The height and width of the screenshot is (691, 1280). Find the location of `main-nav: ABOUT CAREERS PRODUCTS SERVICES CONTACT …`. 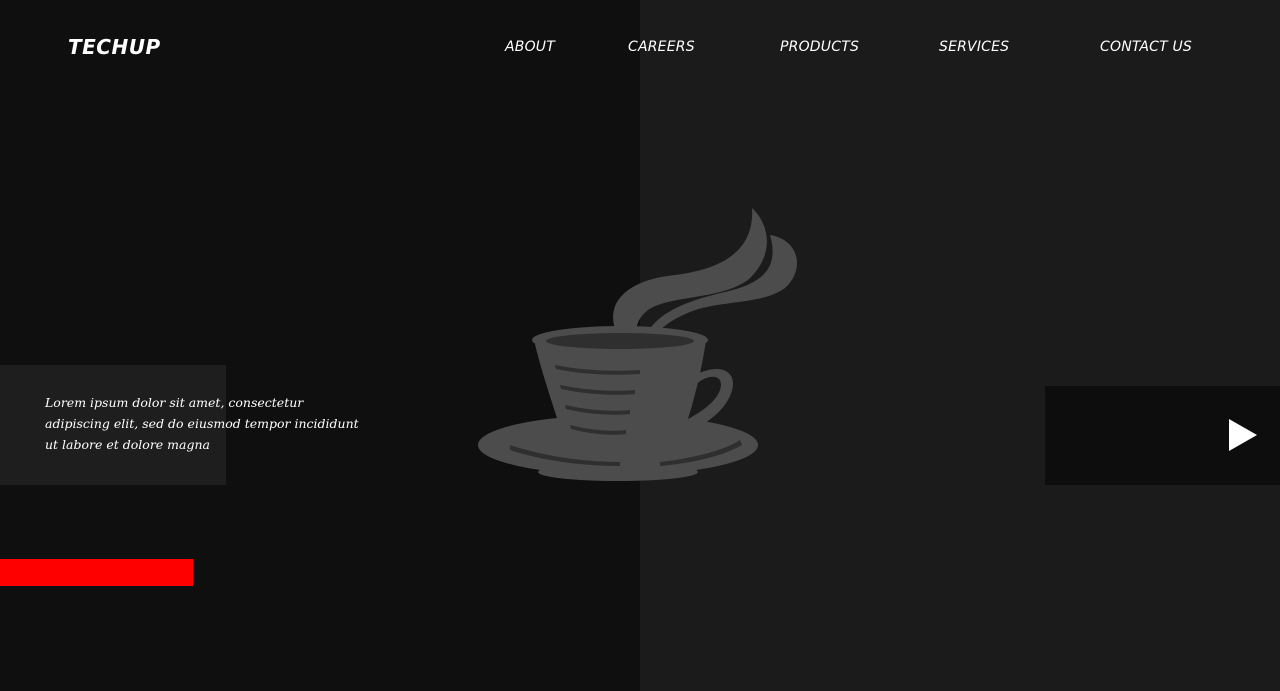

main-nav: ABOUT CAREERS PRODUCTS SERVICES CONTACT … is located at coordinates (640, 49).